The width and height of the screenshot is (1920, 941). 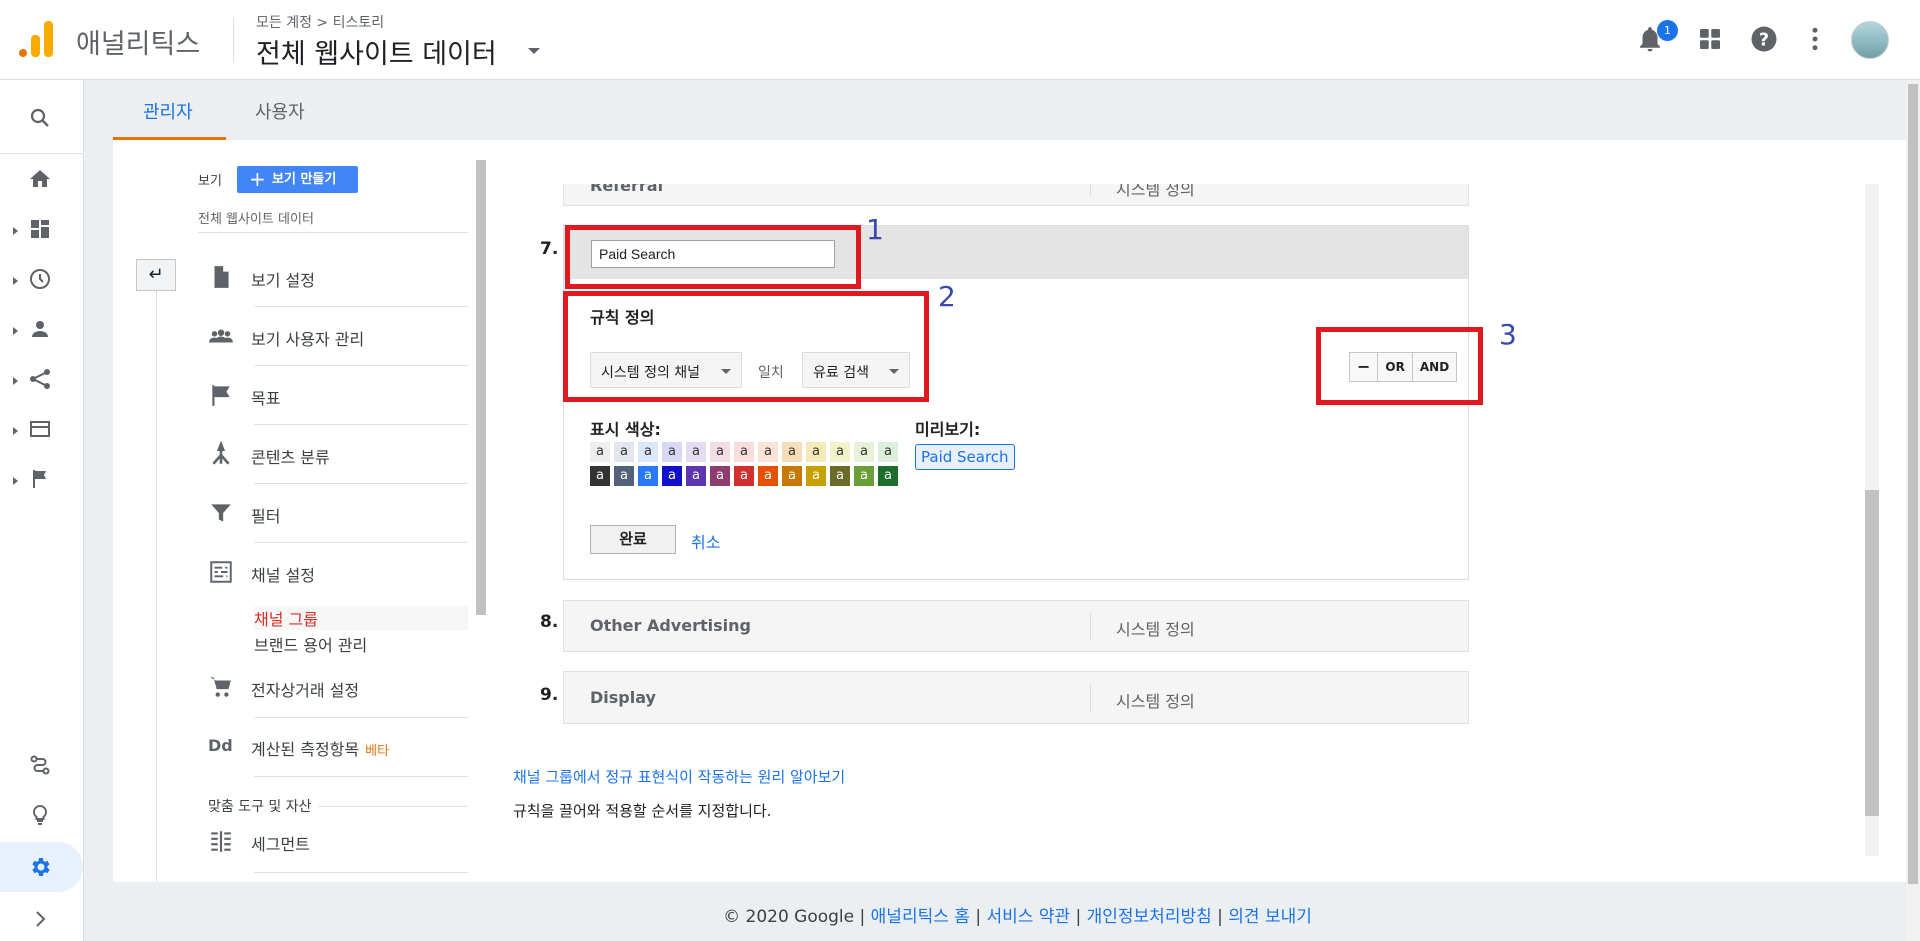 What do you see at coordinates (361, 618) in the screenshot?
I see `sub-item-channel-grouping: 채널 그룹` at bounding box center [361, 618].